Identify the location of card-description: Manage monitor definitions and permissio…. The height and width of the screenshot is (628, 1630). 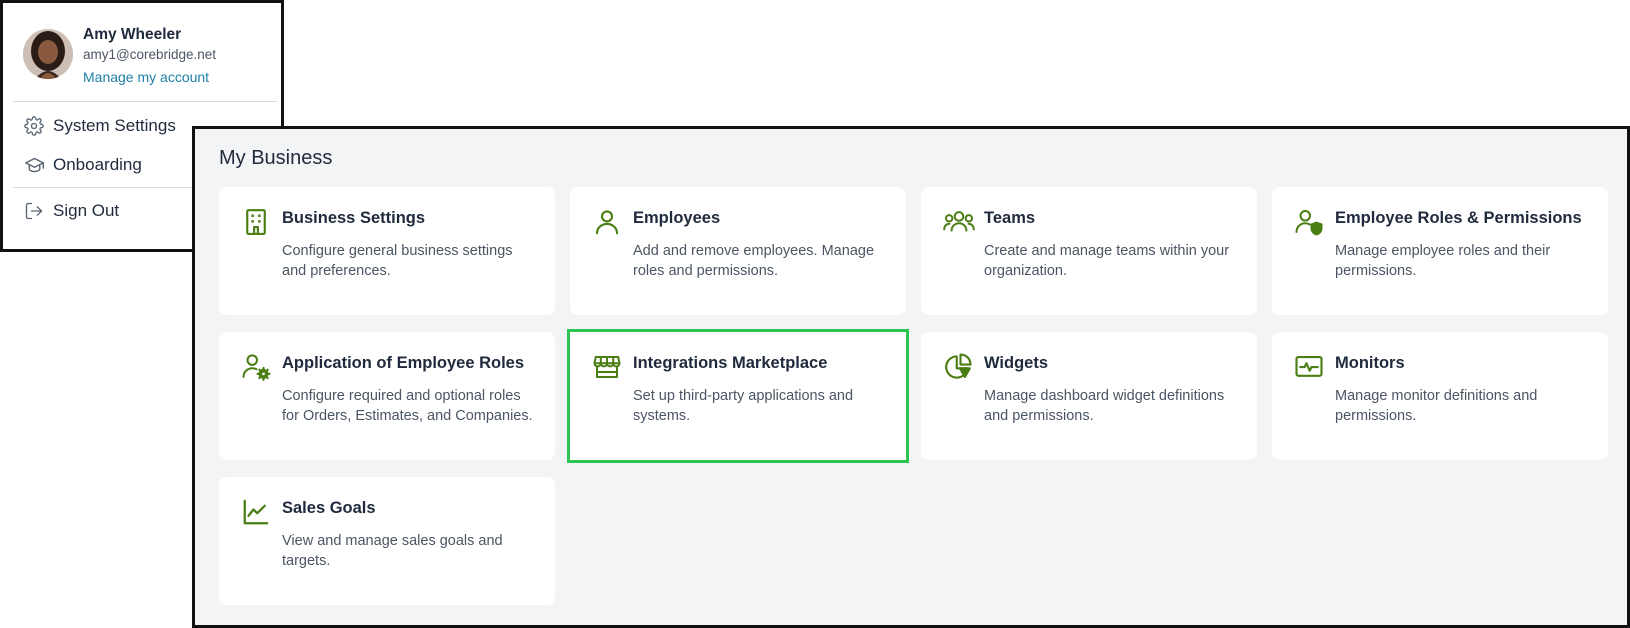
(1436, 406).